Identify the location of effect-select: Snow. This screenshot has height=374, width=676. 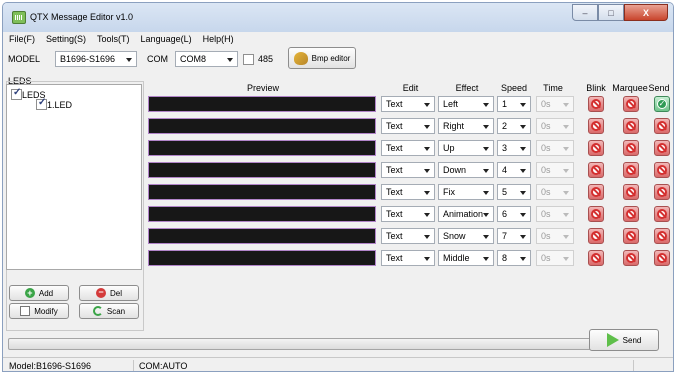
(466, 236).